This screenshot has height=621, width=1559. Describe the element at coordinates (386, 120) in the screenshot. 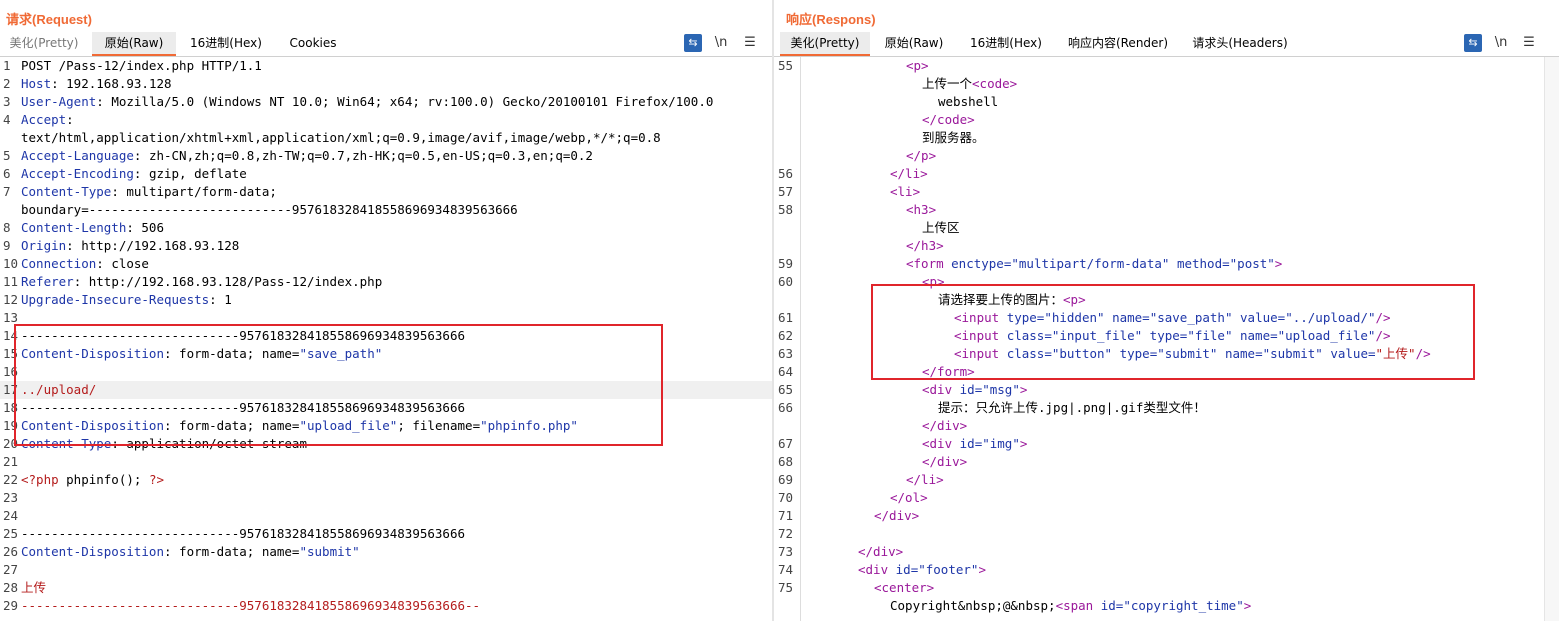

I see `code-line: 4 Accept:` at that location.